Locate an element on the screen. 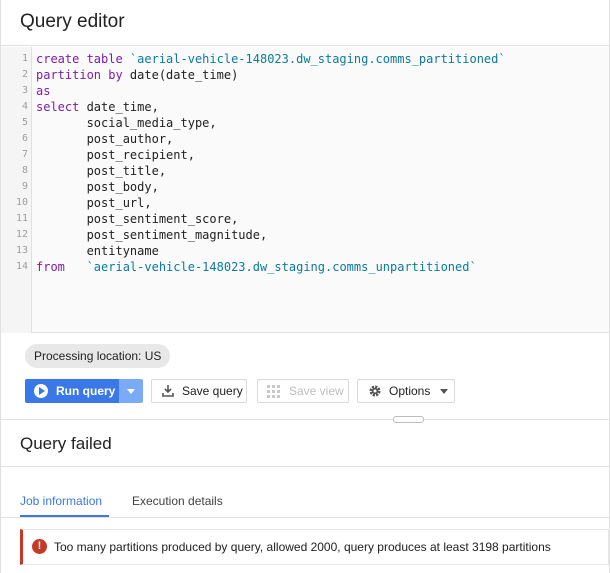  sql-token: post_url, is located at coordinates (94, 203).